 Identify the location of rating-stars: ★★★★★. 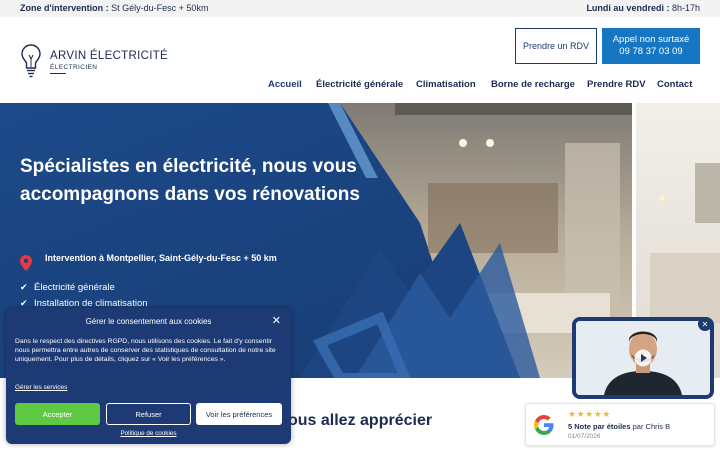
(589, 414).